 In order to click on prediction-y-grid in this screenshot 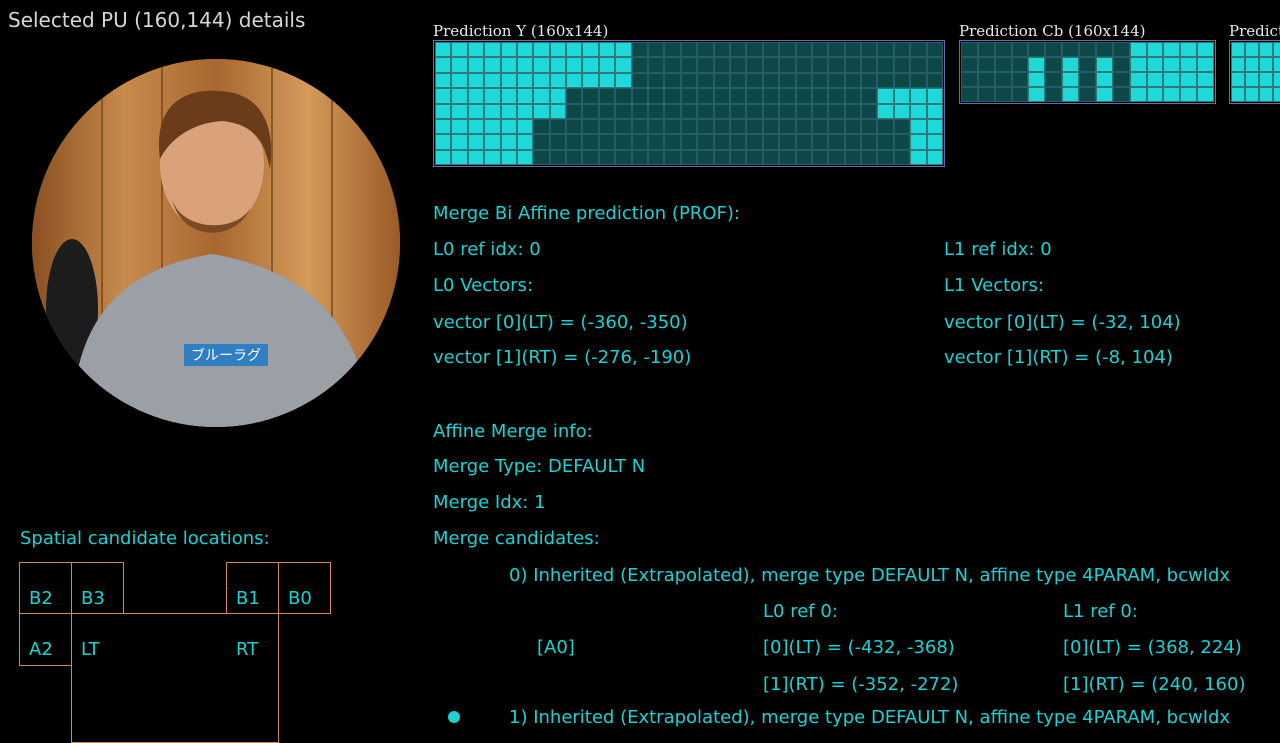, I will do `click(689, 103)`.